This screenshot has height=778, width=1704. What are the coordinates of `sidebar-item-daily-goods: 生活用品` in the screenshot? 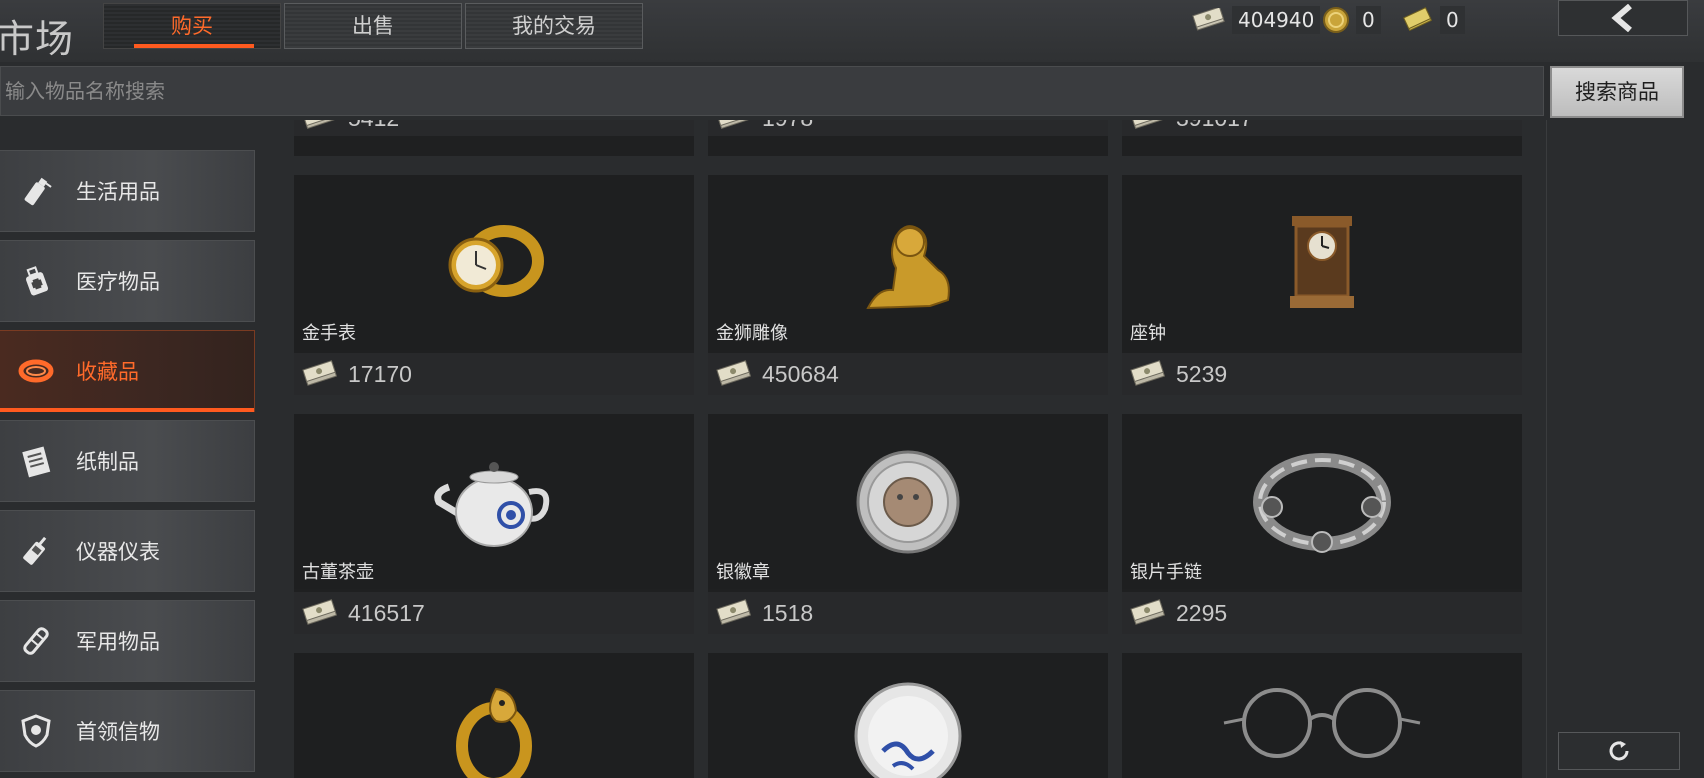 It's located at (127, 191).